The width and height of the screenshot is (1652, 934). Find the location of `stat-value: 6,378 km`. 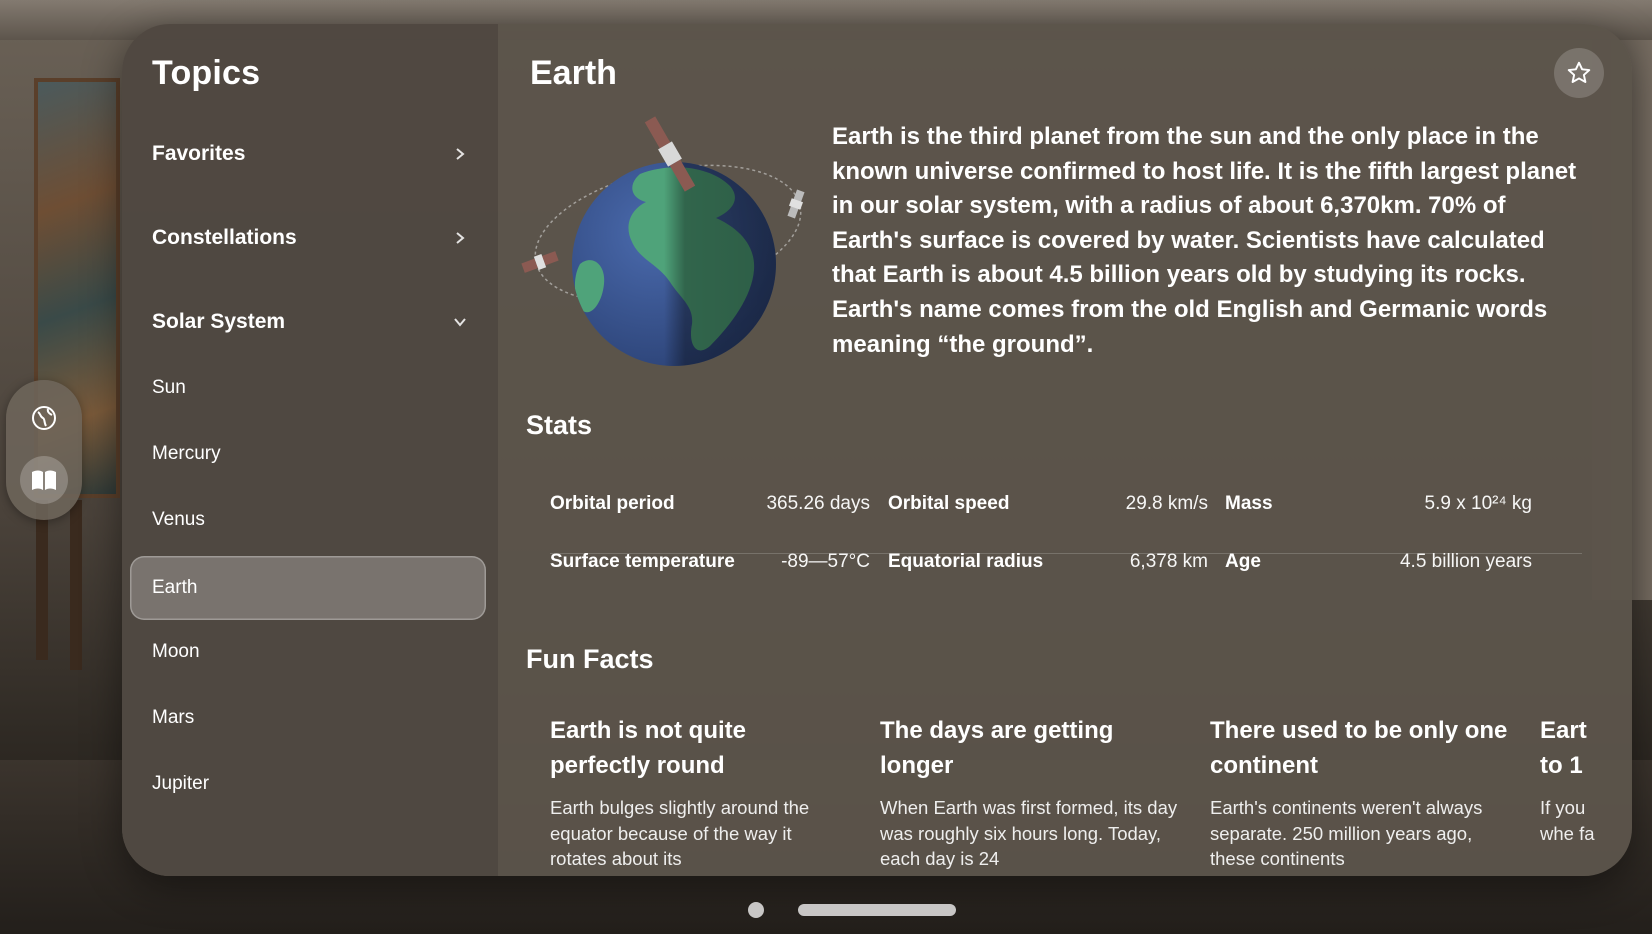

stat-value: 6,378 km is located at coordinates (1168, 561).